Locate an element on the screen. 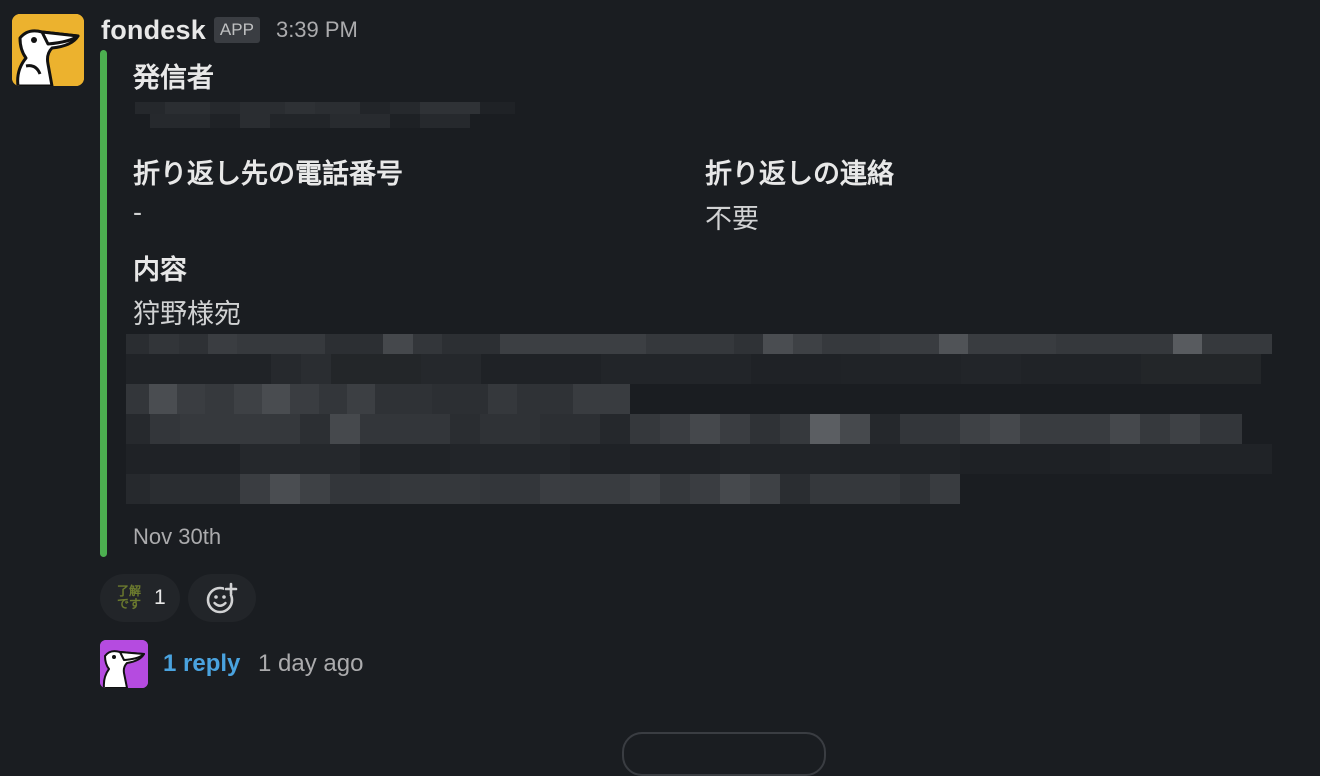  ryokai-desu-emoji-icon: 了解 です is located at coordinates (128, 597).